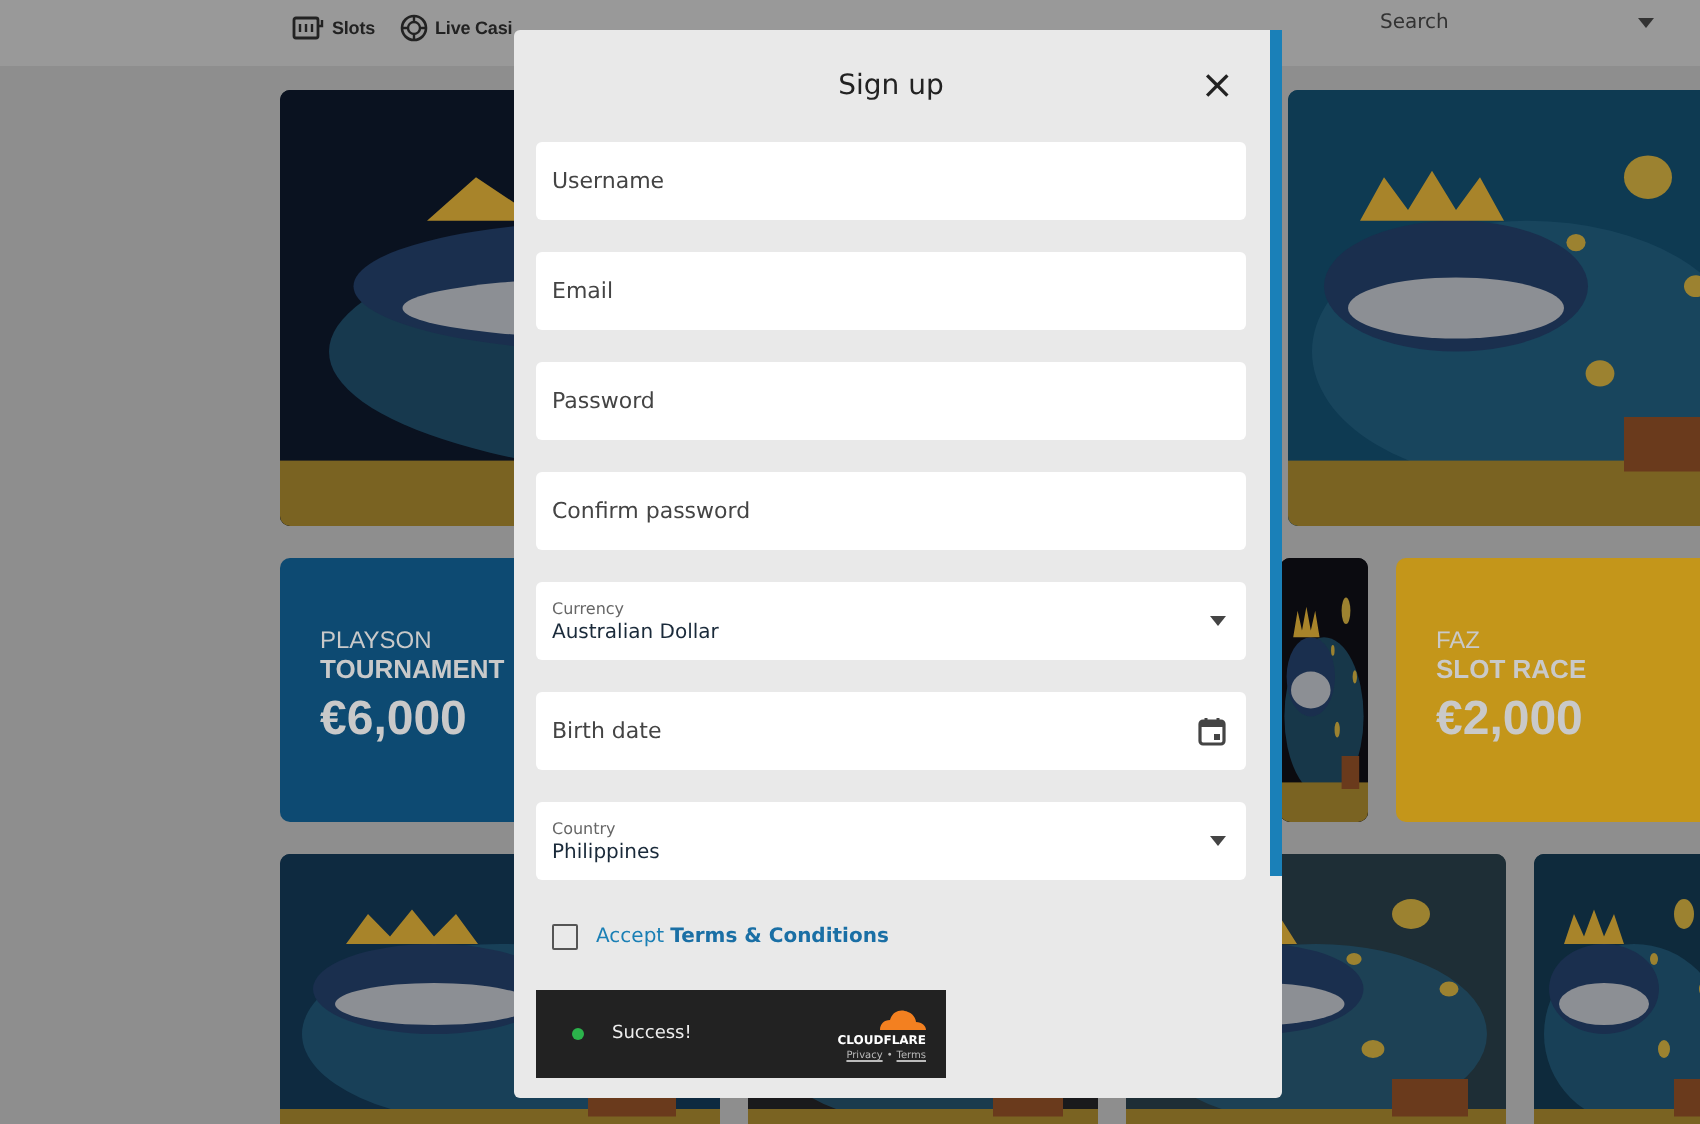 The width and height of the screenshot is (1700, 1124). Describe the element at coordinates (589, 608) in the screenshot. I see `field-label: Currency` at that location.